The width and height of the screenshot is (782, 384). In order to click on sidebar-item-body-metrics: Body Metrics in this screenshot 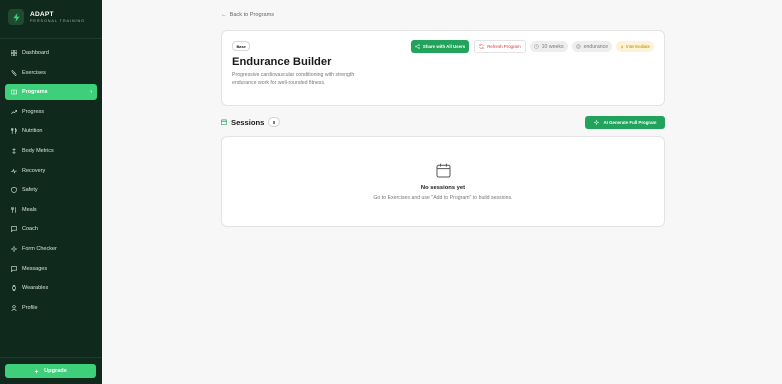, I will do `click(51, 151)`.